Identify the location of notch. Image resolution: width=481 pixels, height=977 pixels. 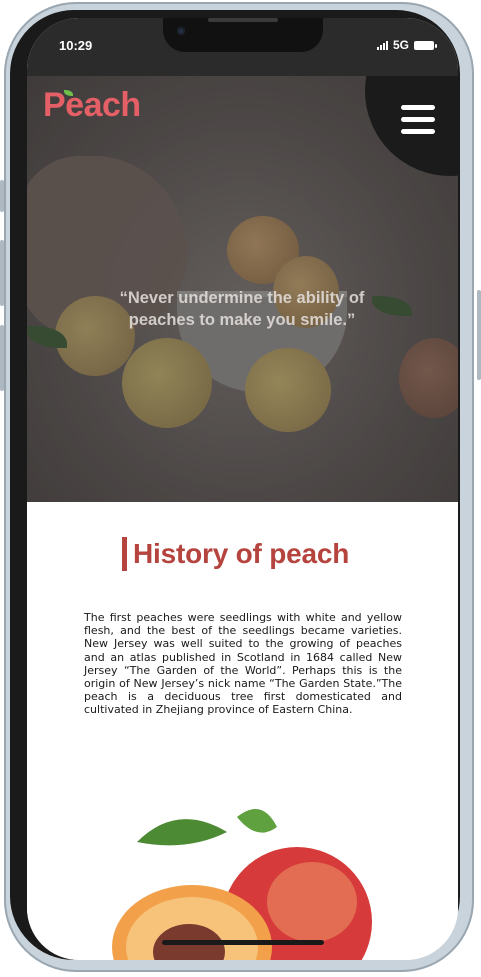
(243, 35).